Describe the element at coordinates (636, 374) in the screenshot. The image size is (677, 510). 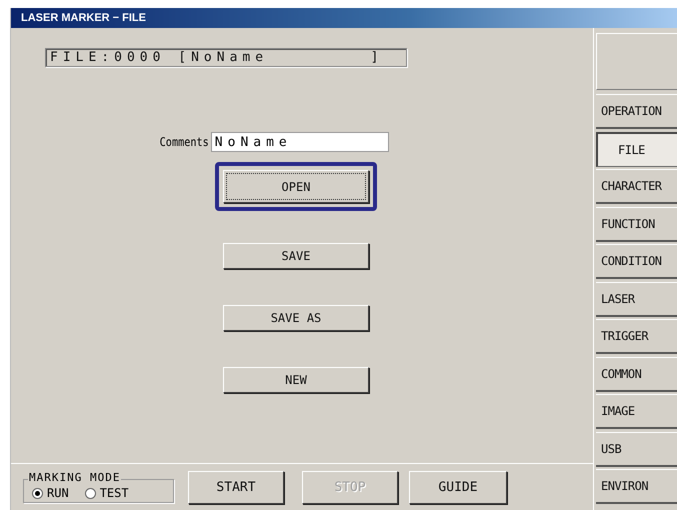
I see `sidebar-tab: COMMON` at that location.